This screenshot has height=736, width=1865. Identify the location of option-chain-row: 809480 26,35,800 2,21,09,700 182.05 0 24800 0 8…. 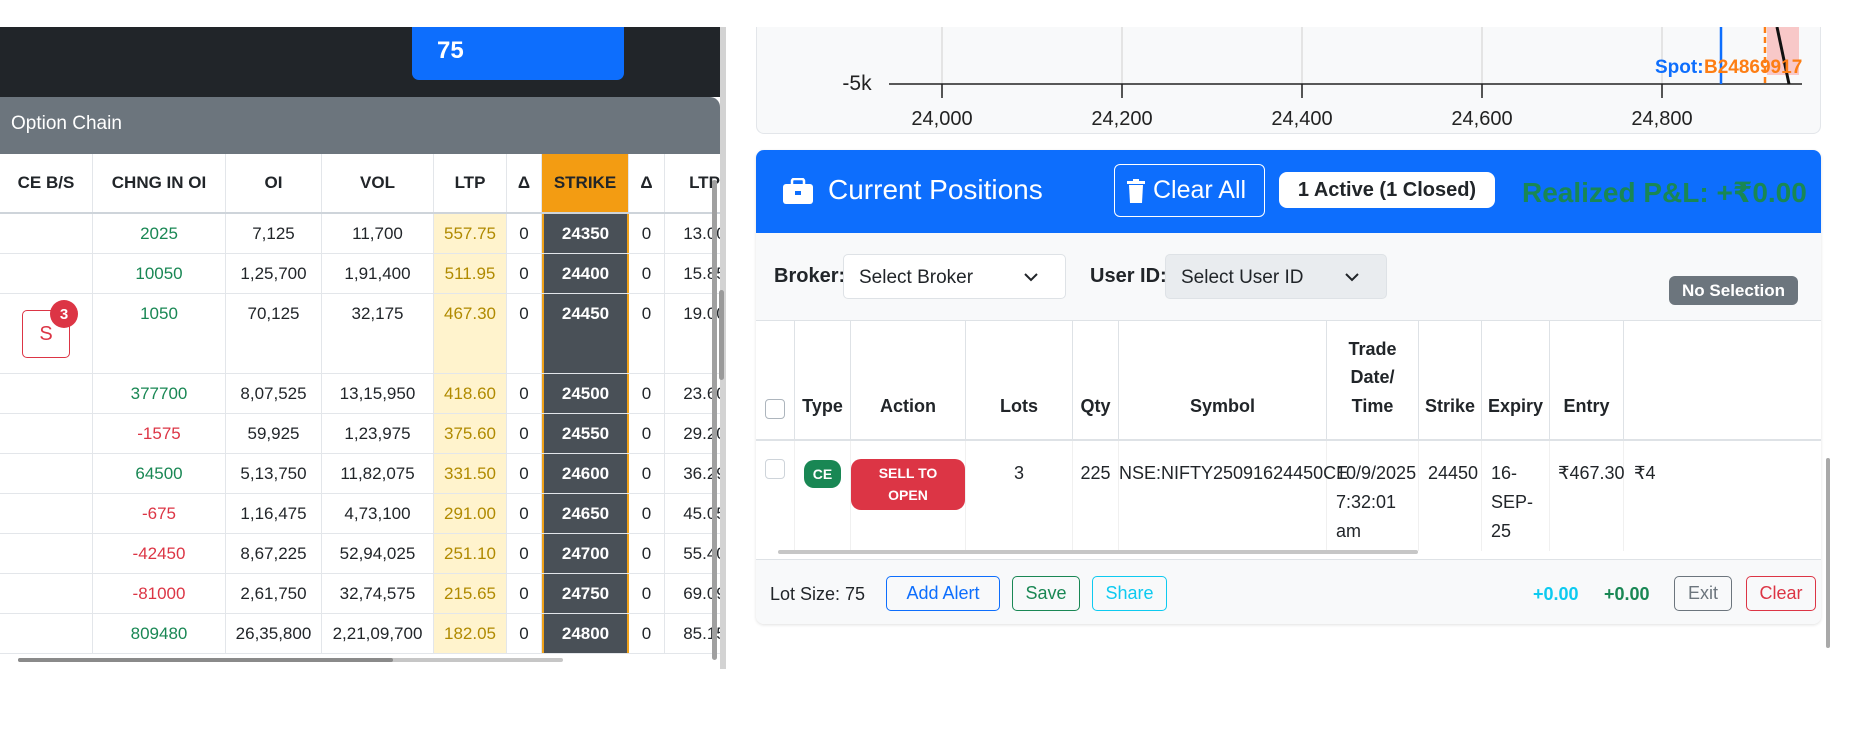
(360, 634).